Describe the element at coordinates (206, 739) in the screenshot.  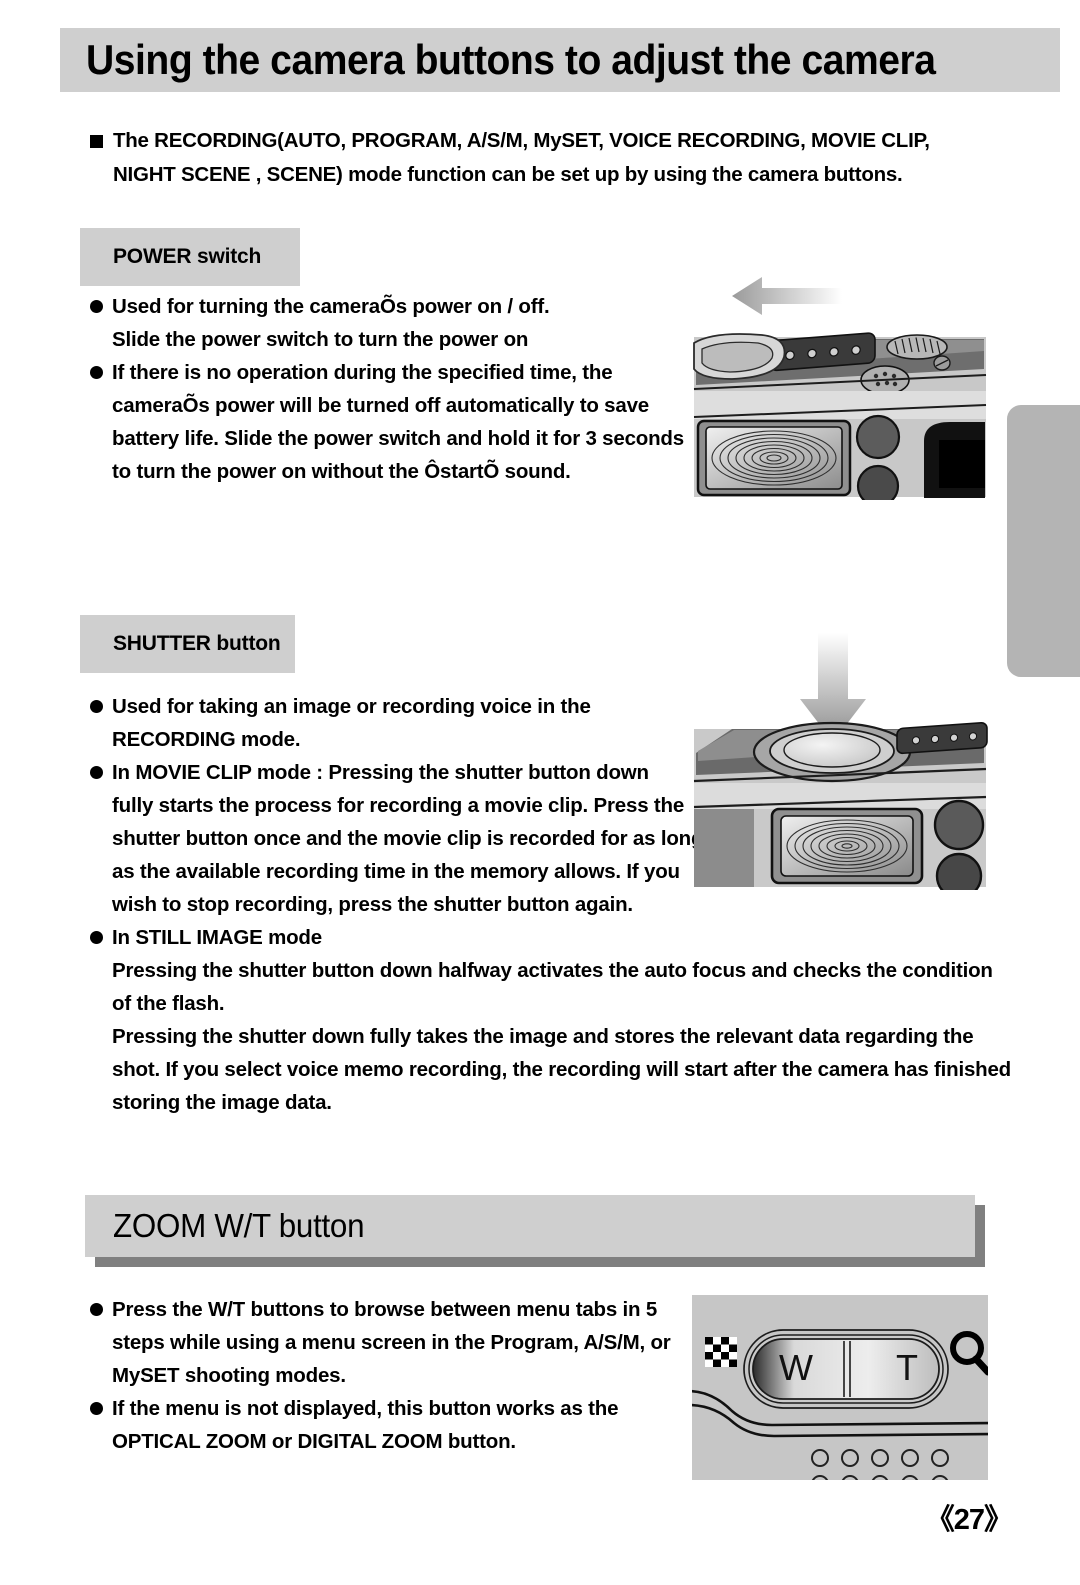
I see `bullet-text: RECORDING mode.` at that location.